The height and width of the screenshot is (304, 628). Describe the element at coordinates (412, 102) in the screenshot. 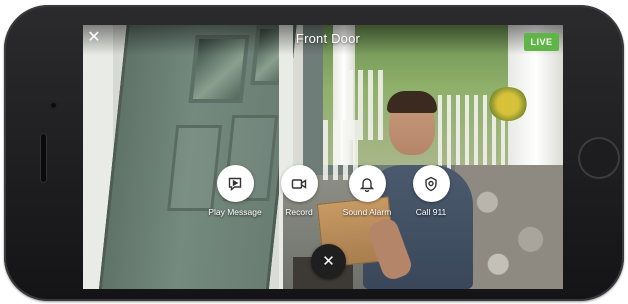

I see `visitor-hair` at that location.